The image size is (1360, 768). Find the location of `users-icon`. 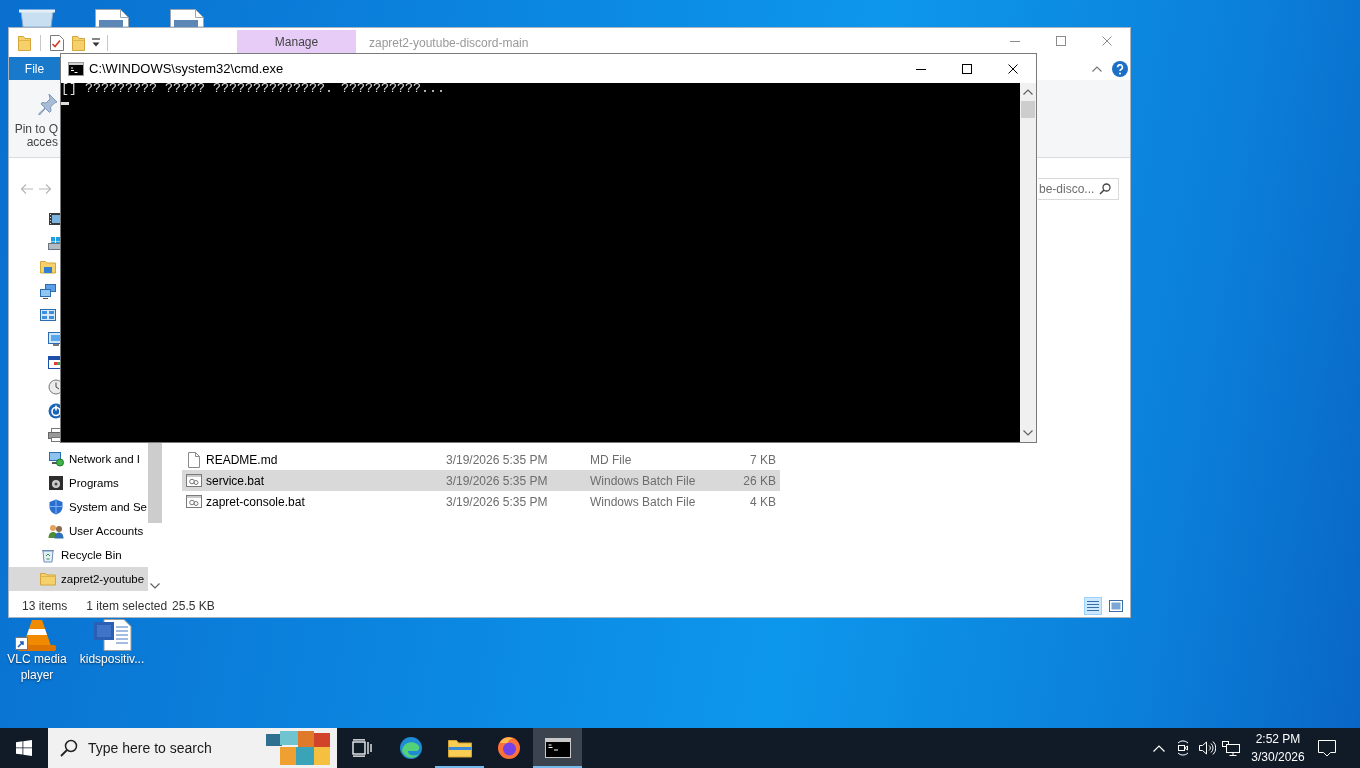

users-icon is located at coordinates (56, 531).